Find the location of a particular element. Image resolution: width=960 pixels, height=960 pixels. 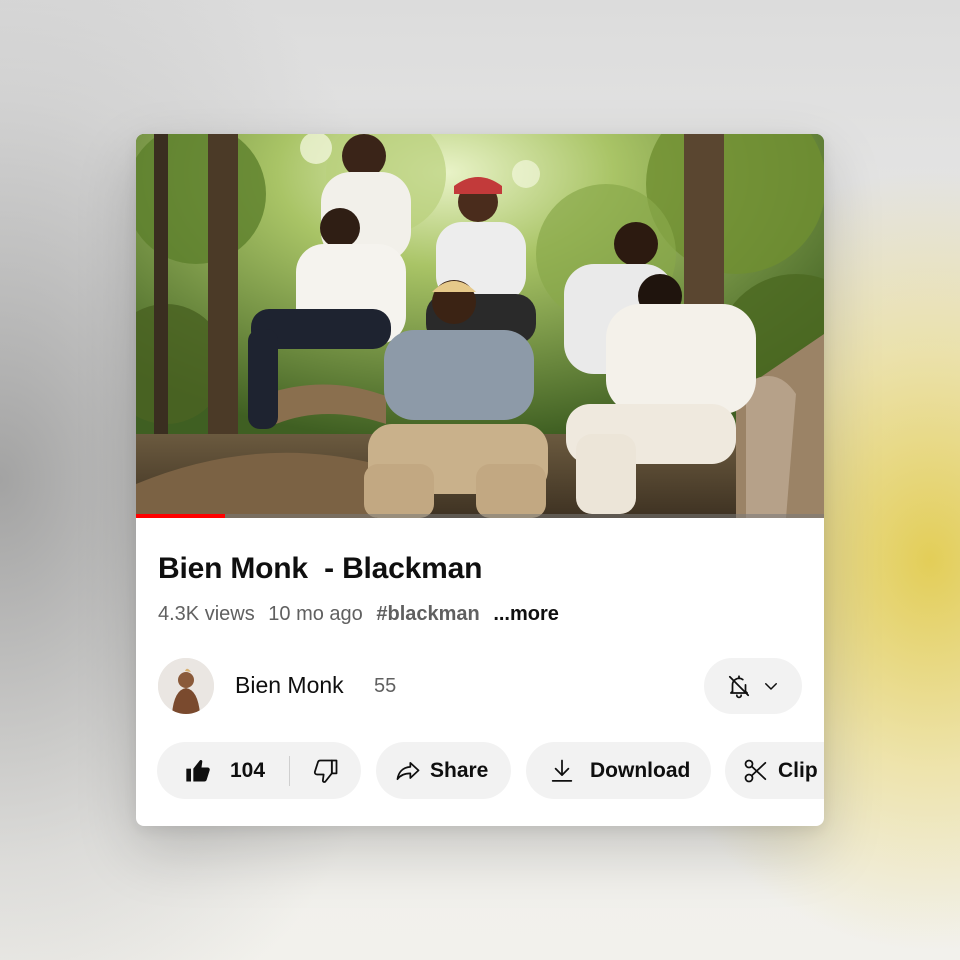

progress-bar-fill is located at coordinates (181, 516).